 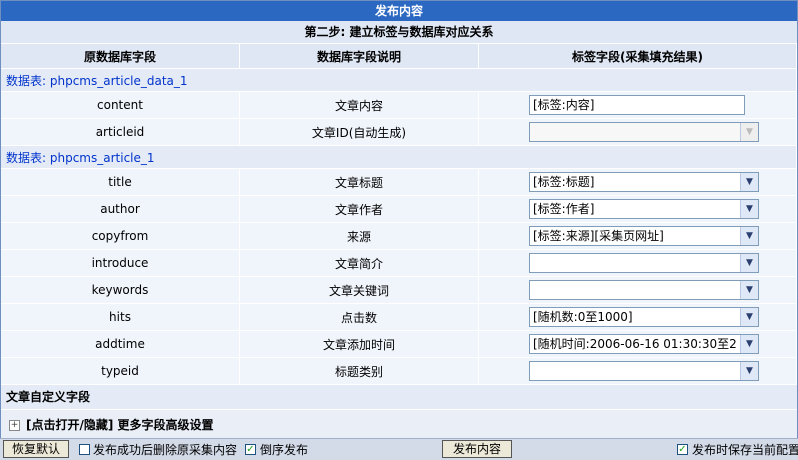 I want to click on field-description: 文章简介, so click(x=359, y=263).